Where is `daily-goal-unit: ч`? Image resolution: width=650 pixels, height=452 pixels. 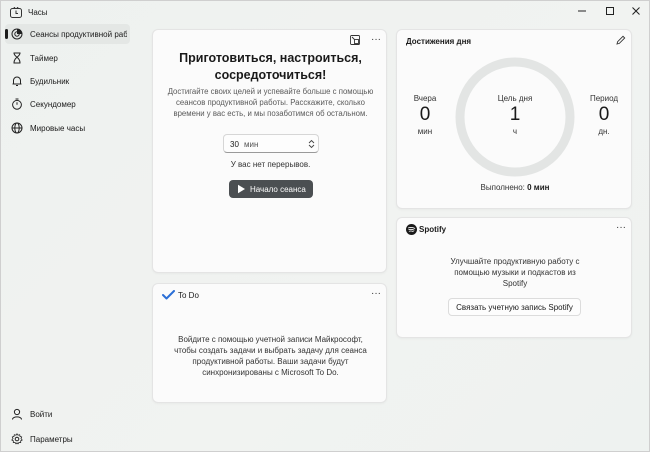 daily-goal-unit: ч is located at coordinates (515, 131).